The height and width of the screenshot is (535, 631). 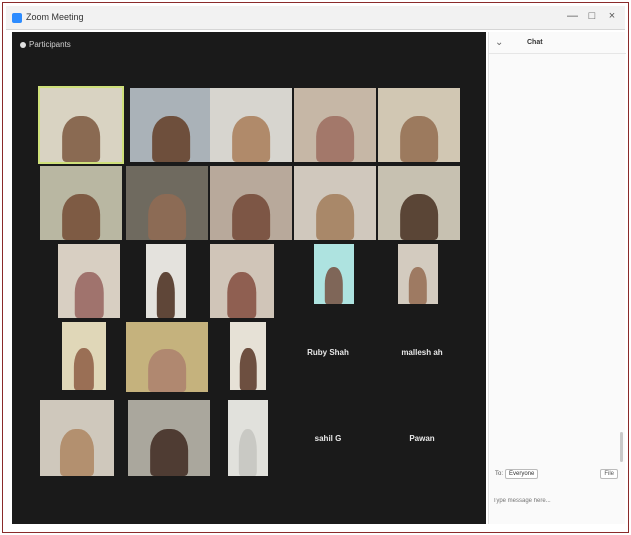 I want to click on chevron-down-icon: ⌄, so click(x=499, y=42).